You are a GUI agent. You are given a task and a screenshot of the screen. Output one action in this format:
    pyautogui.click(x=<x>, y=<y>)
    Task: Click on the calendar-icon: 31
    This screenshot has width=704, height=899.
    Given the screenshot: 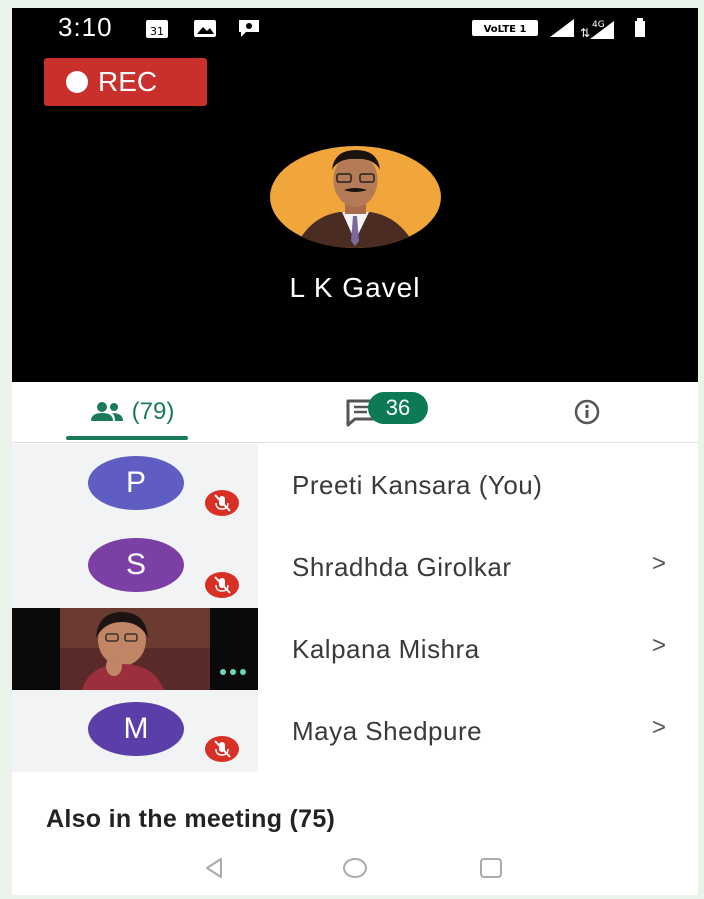 What is the action you would take?
    pyautogui.click(x=157, y=30)
    